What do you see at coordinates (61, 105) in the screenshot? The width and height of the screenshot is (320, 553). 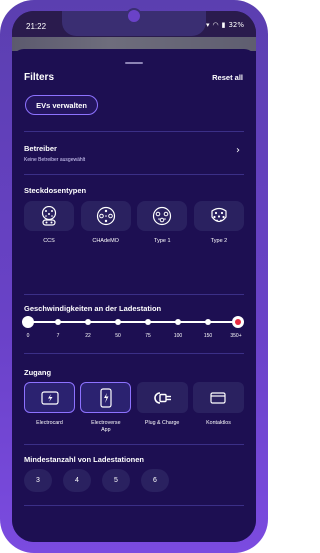 I see `manage-evs-button: EVs verwalten` at bounding box center [61, 105].